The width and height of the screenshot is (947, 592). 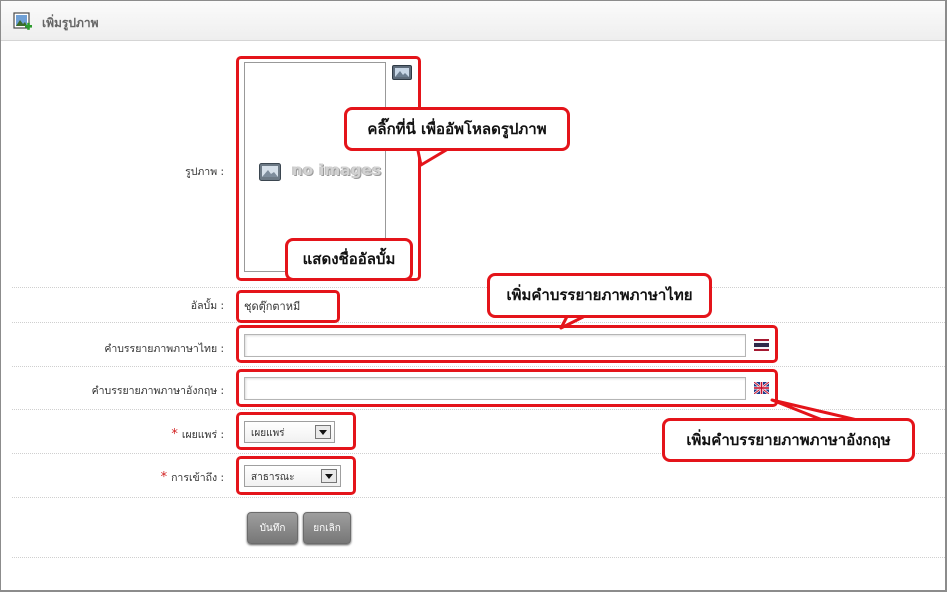 What do you see at coordinates (788, 440) in the screenshot?
I see `desc-en-callout: เพิ่มคำบรรยายภาพภาษาอังกฤษ` at bounding box center [788, 440].